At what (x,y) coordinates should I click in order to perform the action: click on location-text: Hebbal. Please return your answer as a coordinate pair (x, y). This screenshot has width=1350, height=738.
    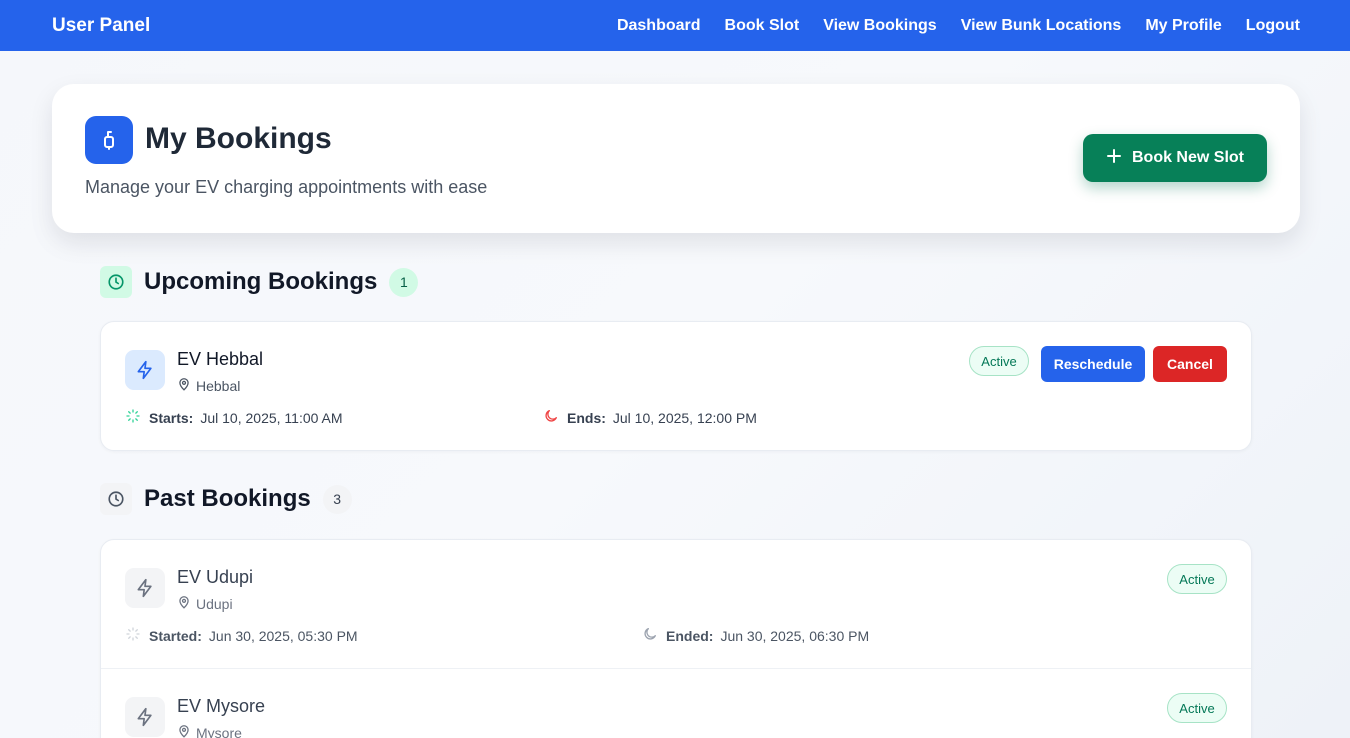
    Looking at the image, I should click on (218, 385).